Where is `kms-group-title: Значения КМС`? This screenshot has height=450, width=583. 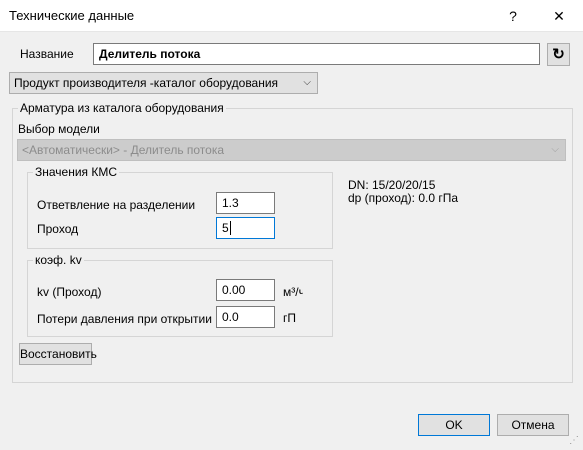 kms-group-title: Значения КМС is located at coordinates (76, 172).